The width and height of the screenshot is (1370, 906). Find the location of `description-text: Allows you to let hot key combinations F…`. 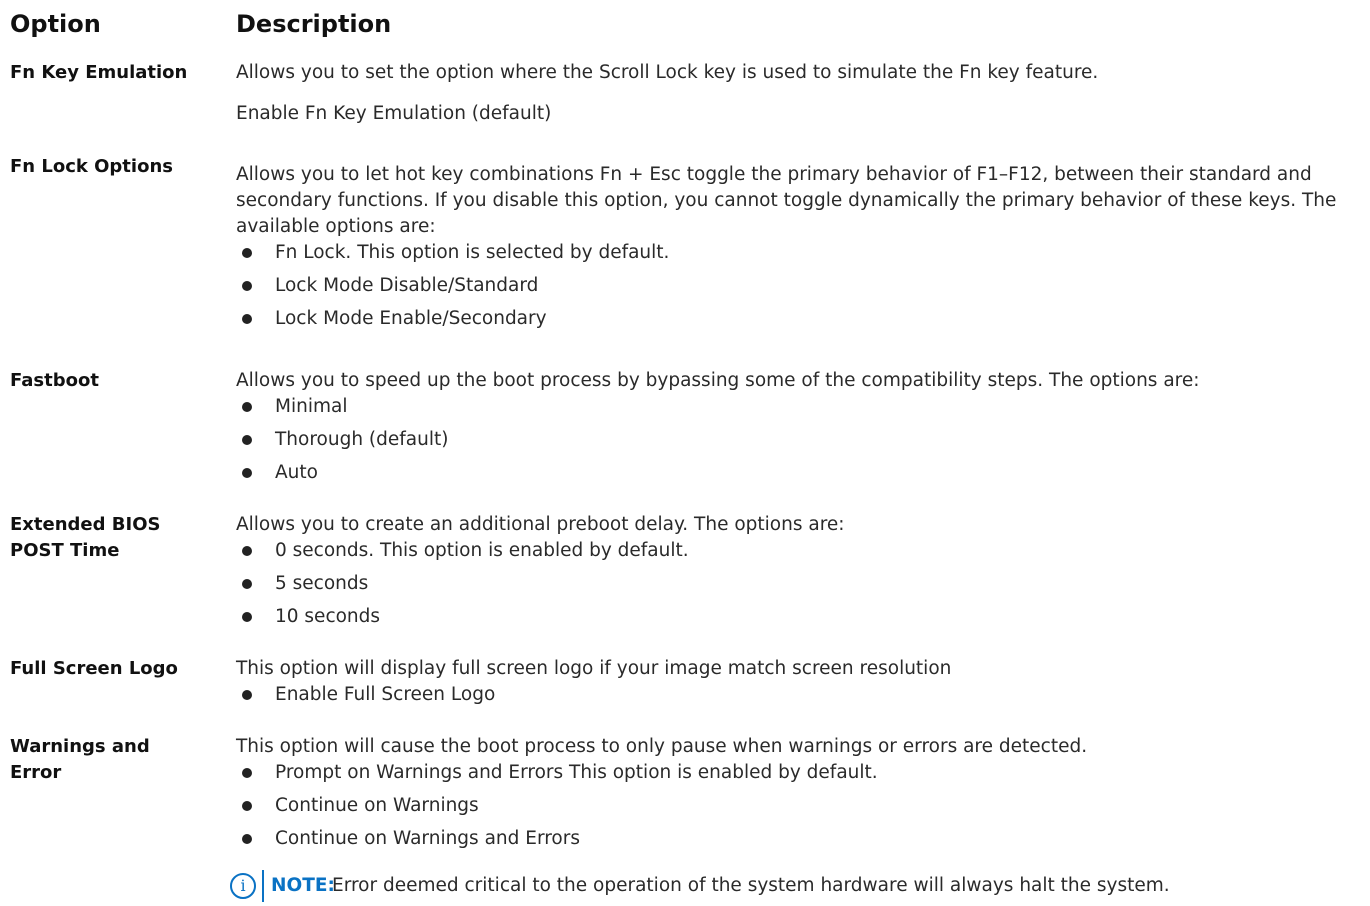

description-text: Allows you to let hot key combinations F… is located at coordinates (786, 200).